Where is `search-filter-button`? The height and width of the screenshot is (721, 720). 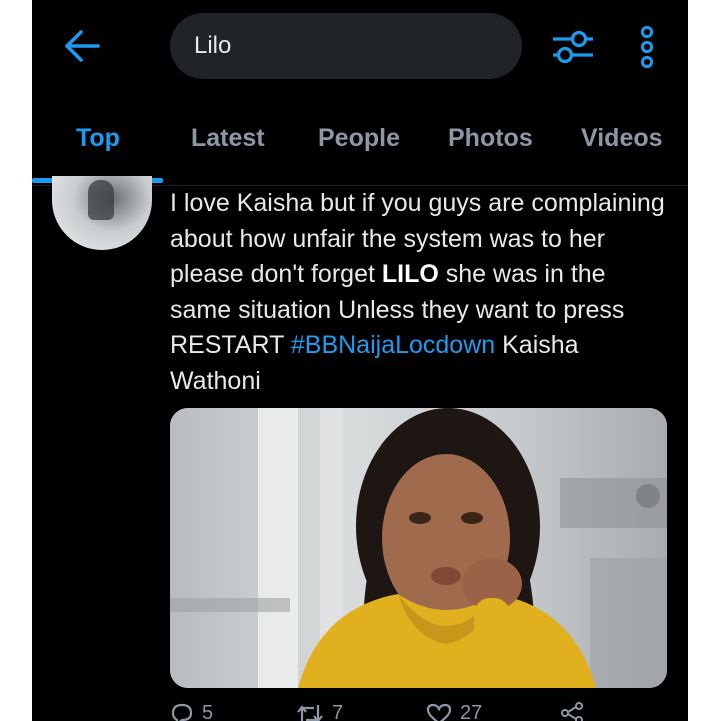
search-filter-button is located at coordinates (573, 47).